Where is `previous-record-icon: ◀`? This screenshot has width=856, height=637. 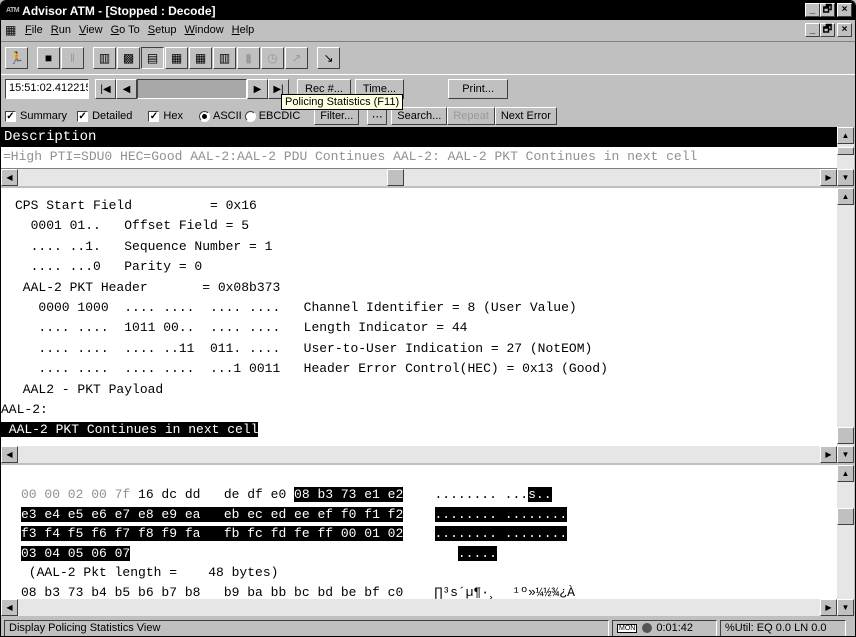
previous-record-icon: ◀ is located at coordinates (126, 89).